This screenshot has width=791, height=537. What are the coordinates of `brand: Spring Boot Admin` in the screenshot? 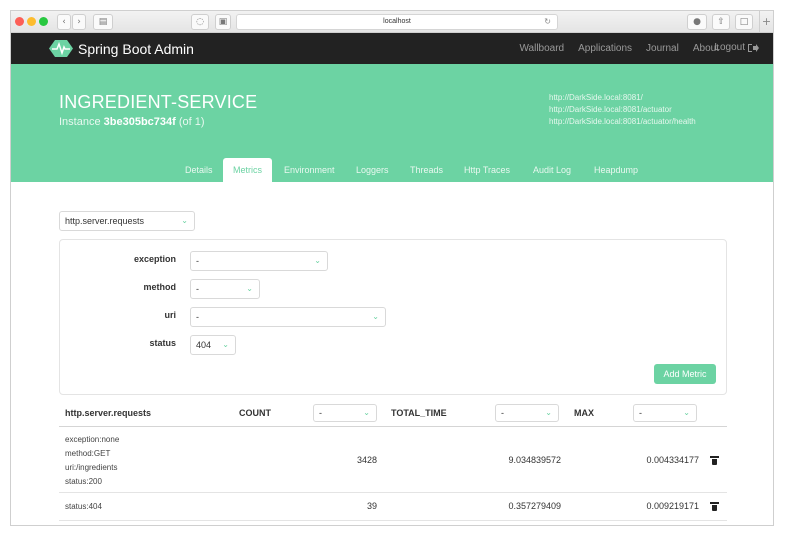 It's located at (121, 48).